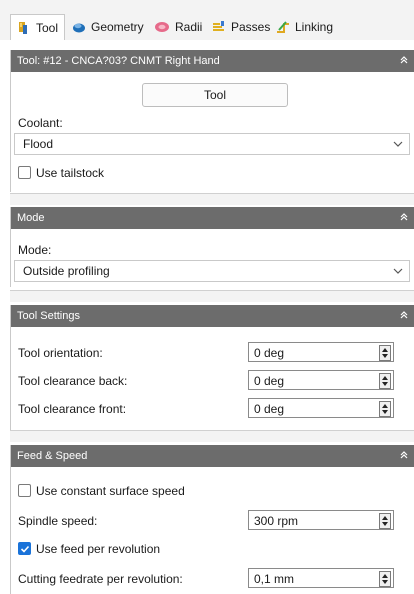 The image size is (414, 594). I want to click on use-tailstock-checkbox, so click(24, 172).